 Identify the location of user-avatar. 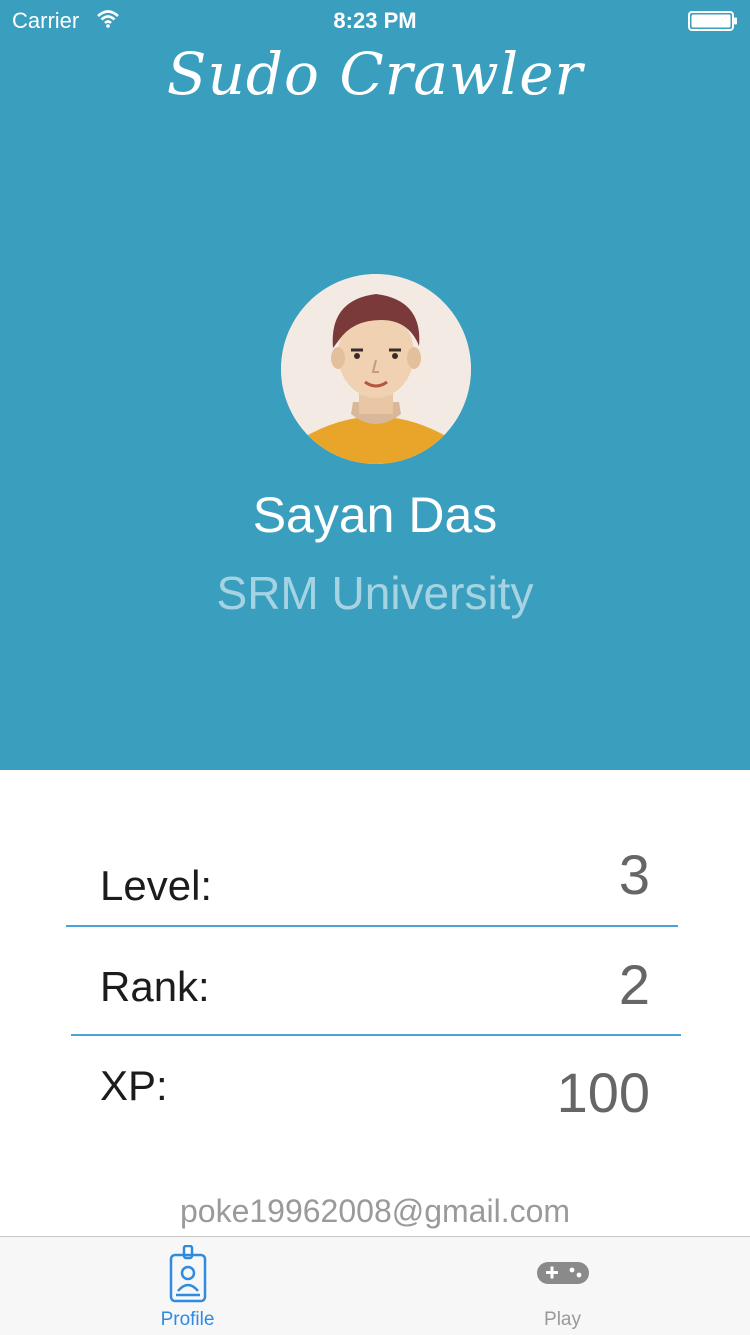
(376, 369).